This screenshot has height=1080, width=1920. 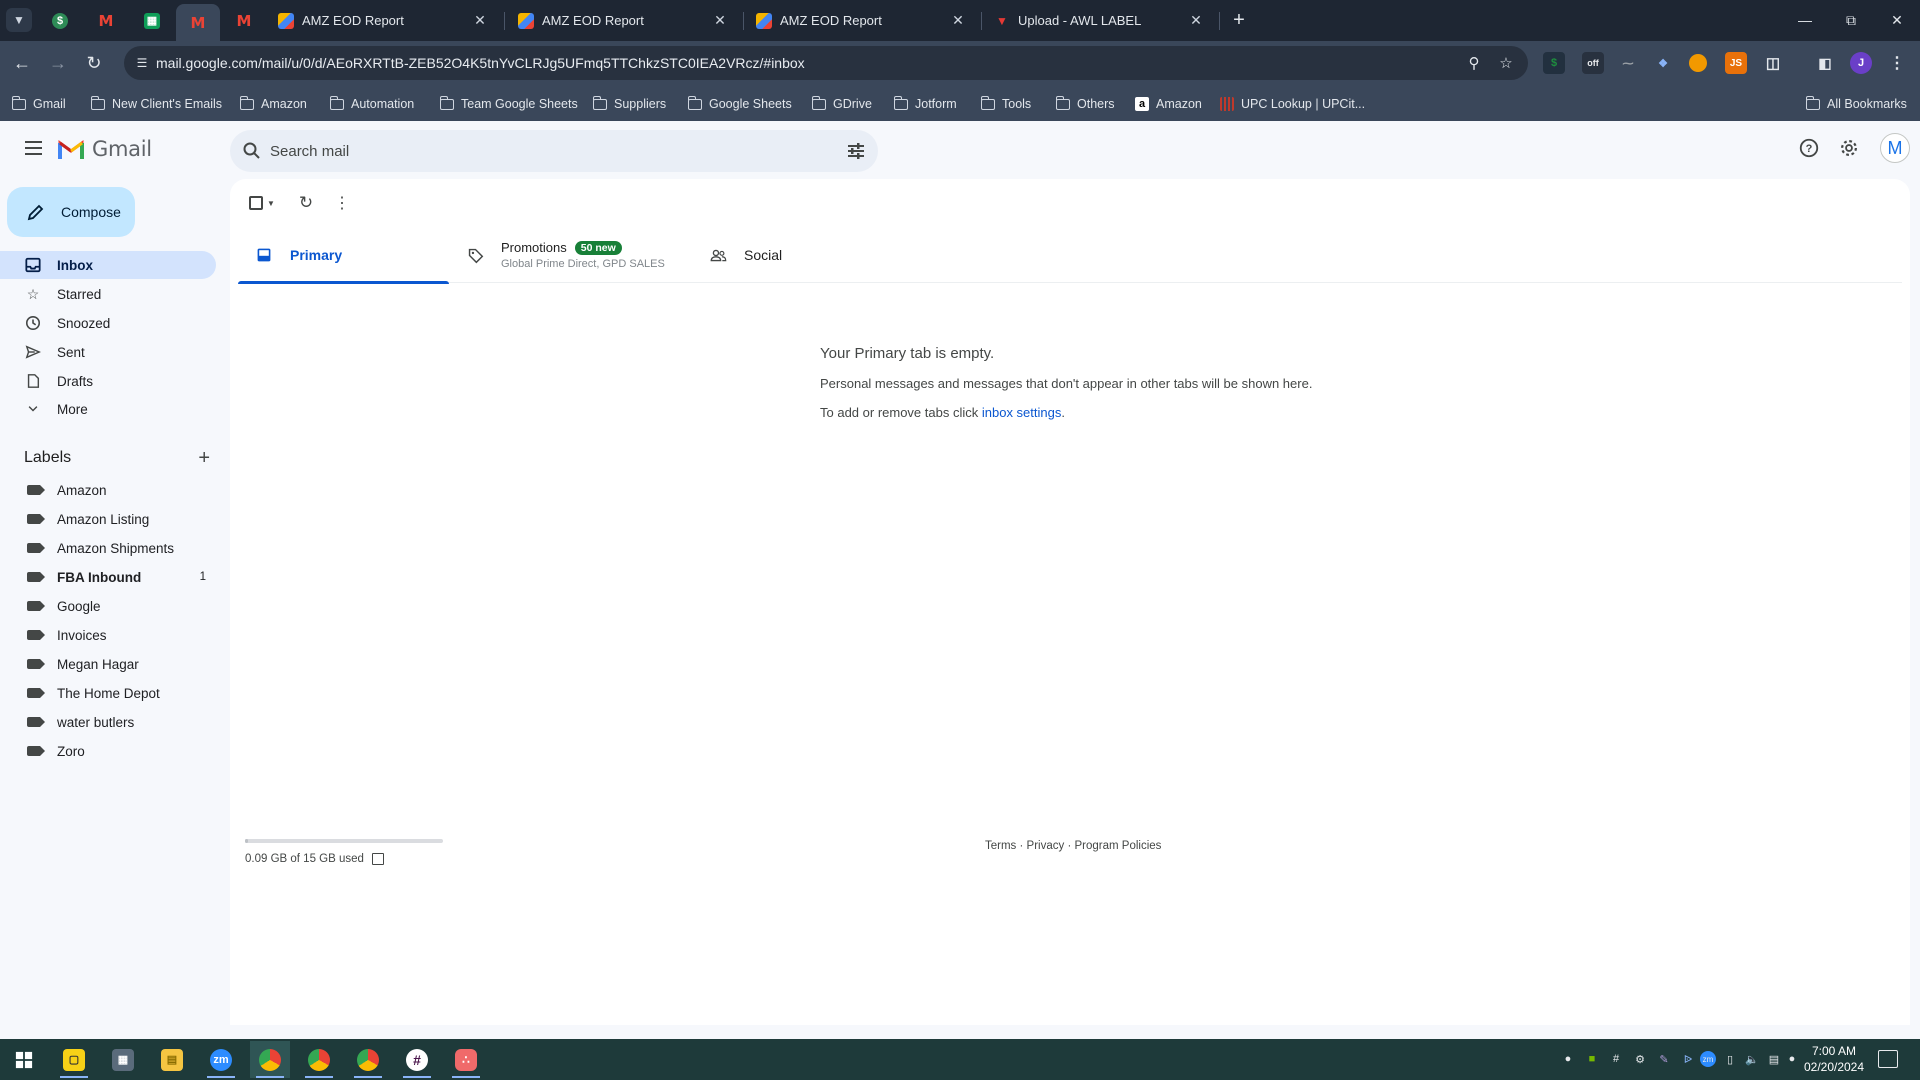 What do you see at coordinates (108, 722) in the screenshot?
I see `label-item-water-butlers: water butlers` at bounding box center [108, 722].